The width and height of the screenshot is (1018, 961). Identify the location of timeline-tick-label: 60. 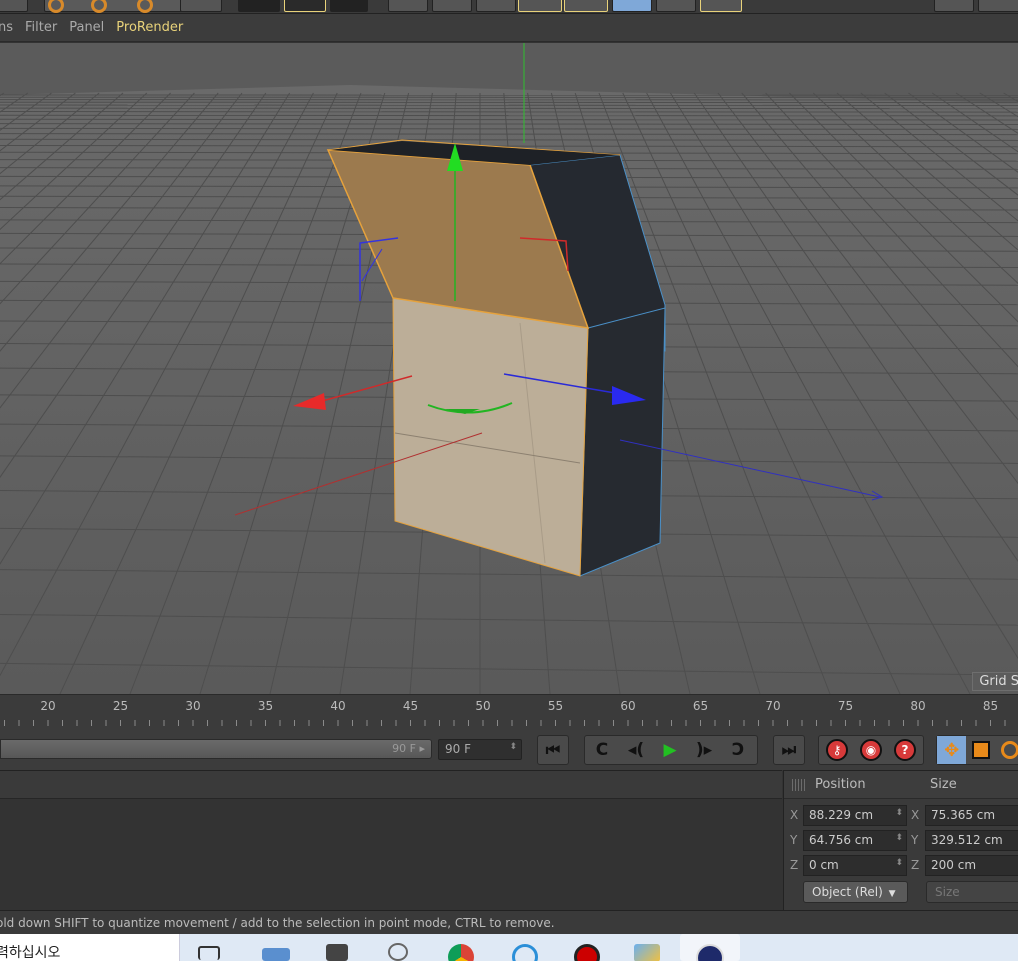
(628, 706).